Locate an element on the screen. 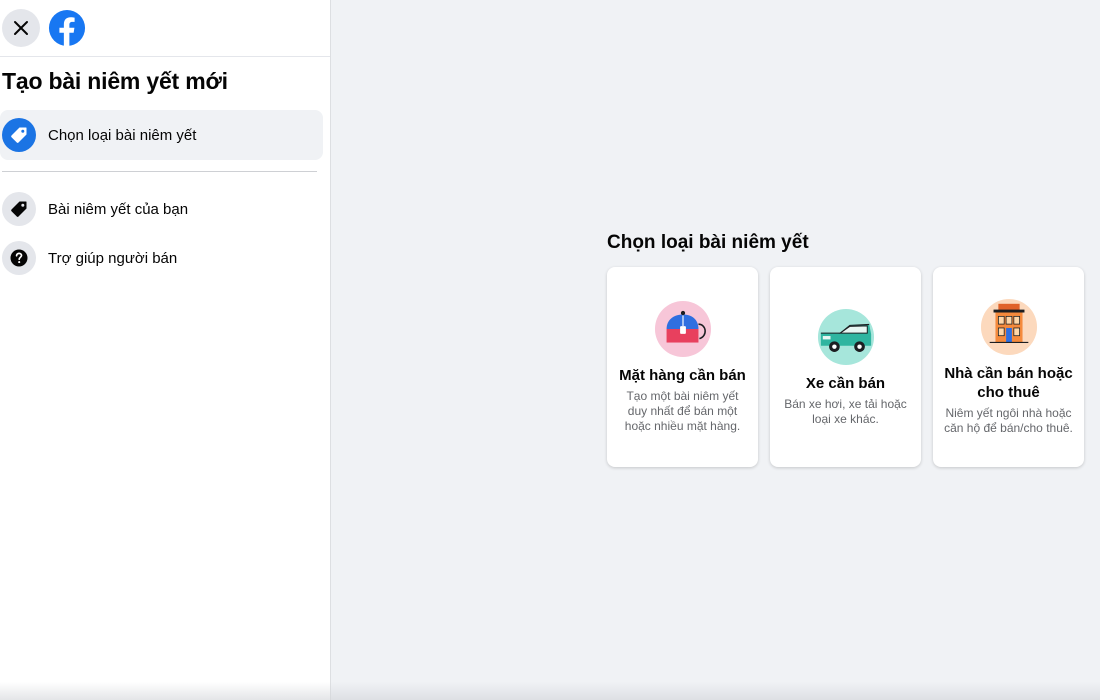 The height and width of the screenshot is (700, 1100). home-for-sale-icon is located at coordinates (1008, 327).